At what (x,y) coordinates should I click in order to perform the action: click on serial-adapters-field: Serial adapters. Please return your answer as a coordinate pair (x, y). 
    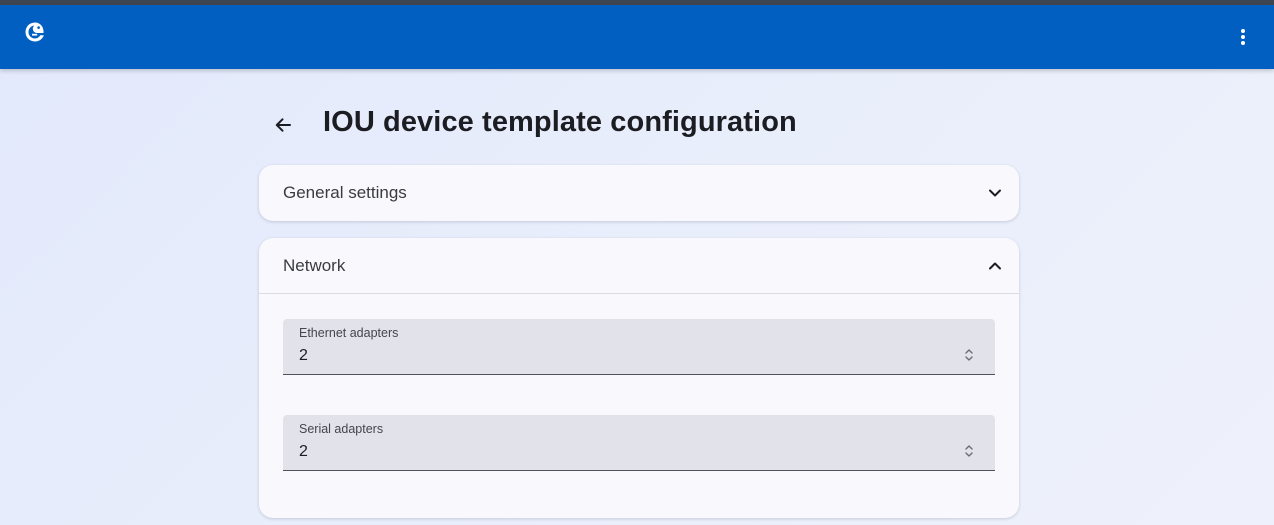
    Looking at the image, I should click on (639, 443).